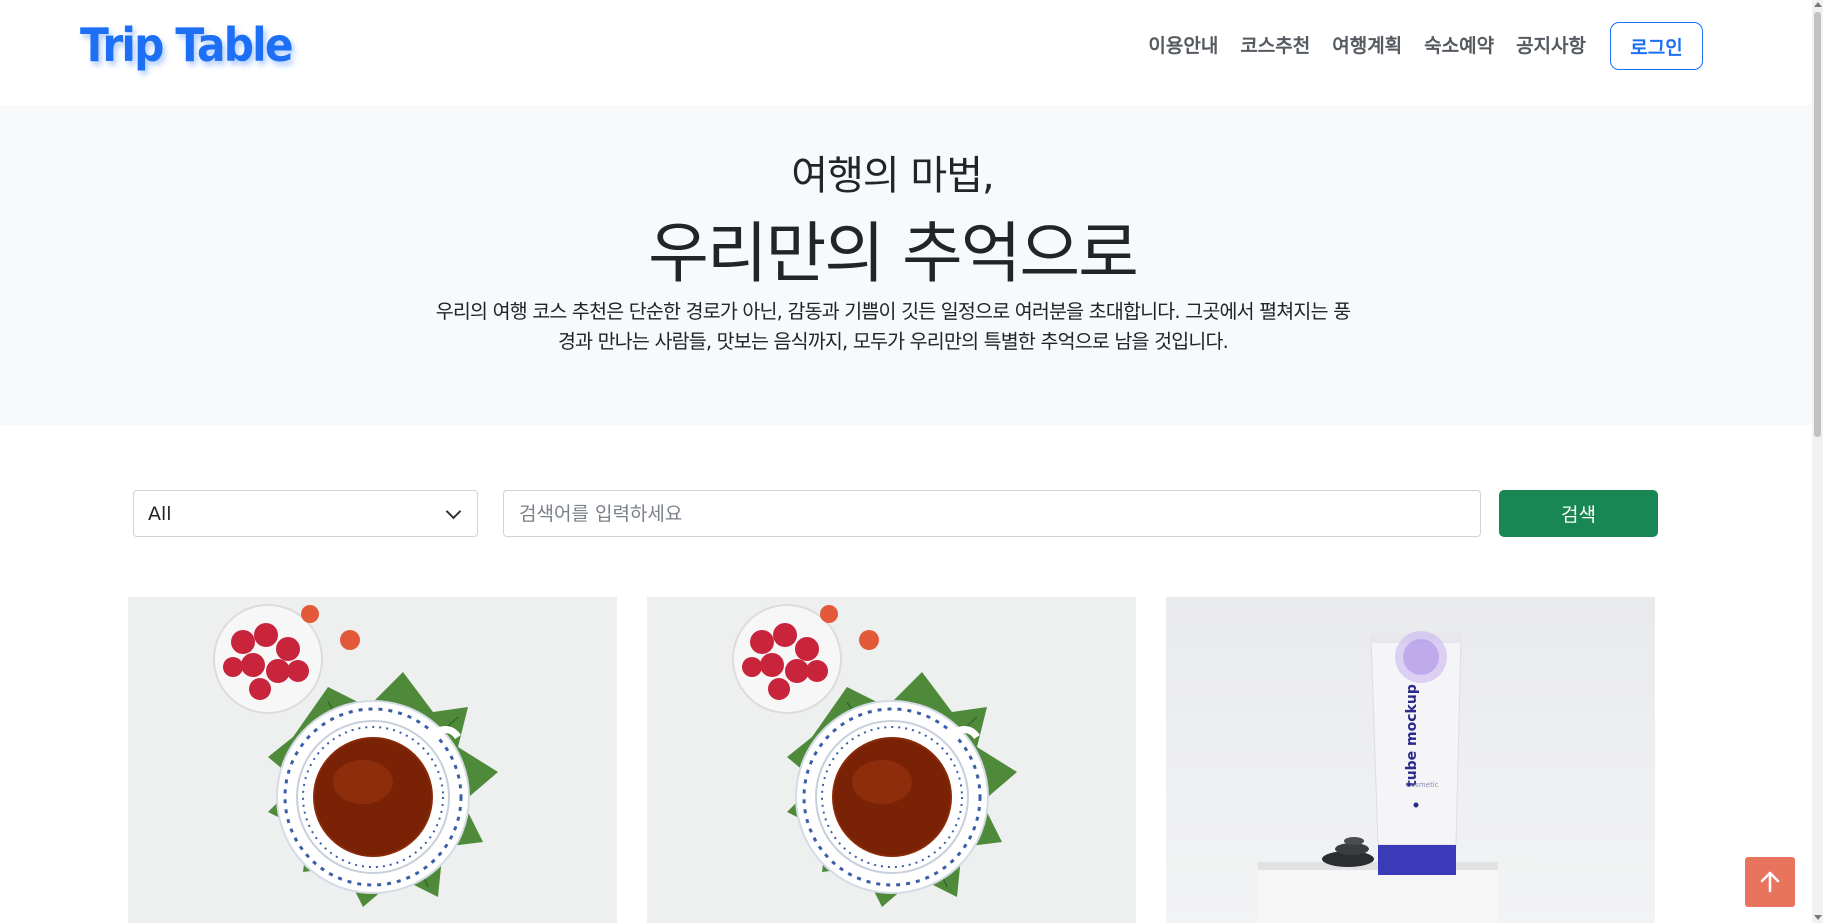 The image size is (1823, 923). I want to click on category-select: All, so click(305, 513).